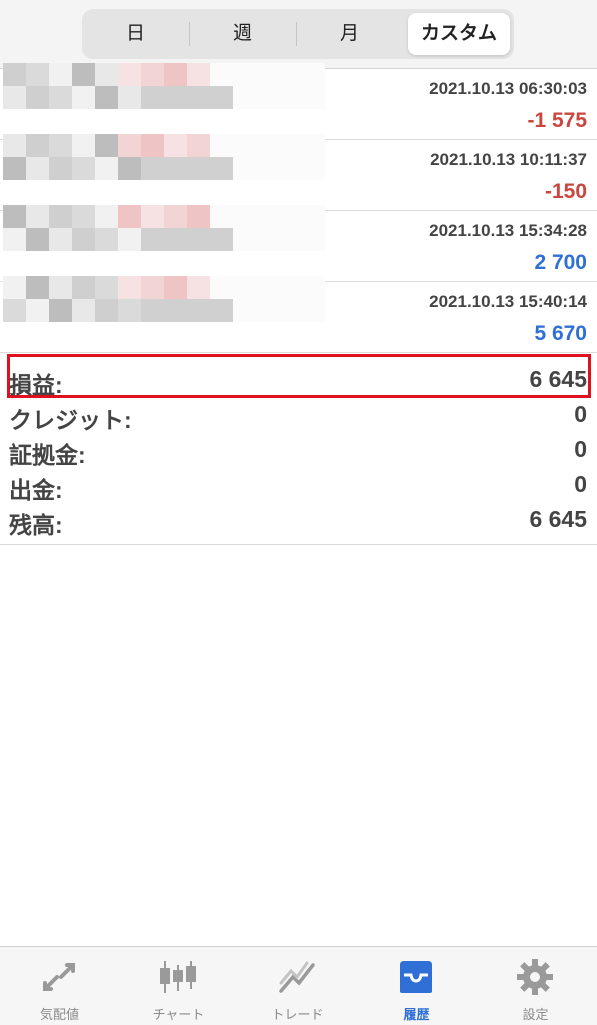 This screenshot has height=1025, width=597. What do you see at coordinates (580, 449) in the screenshot?
I see `summary-value: 0` at bounding box center [580, 449].